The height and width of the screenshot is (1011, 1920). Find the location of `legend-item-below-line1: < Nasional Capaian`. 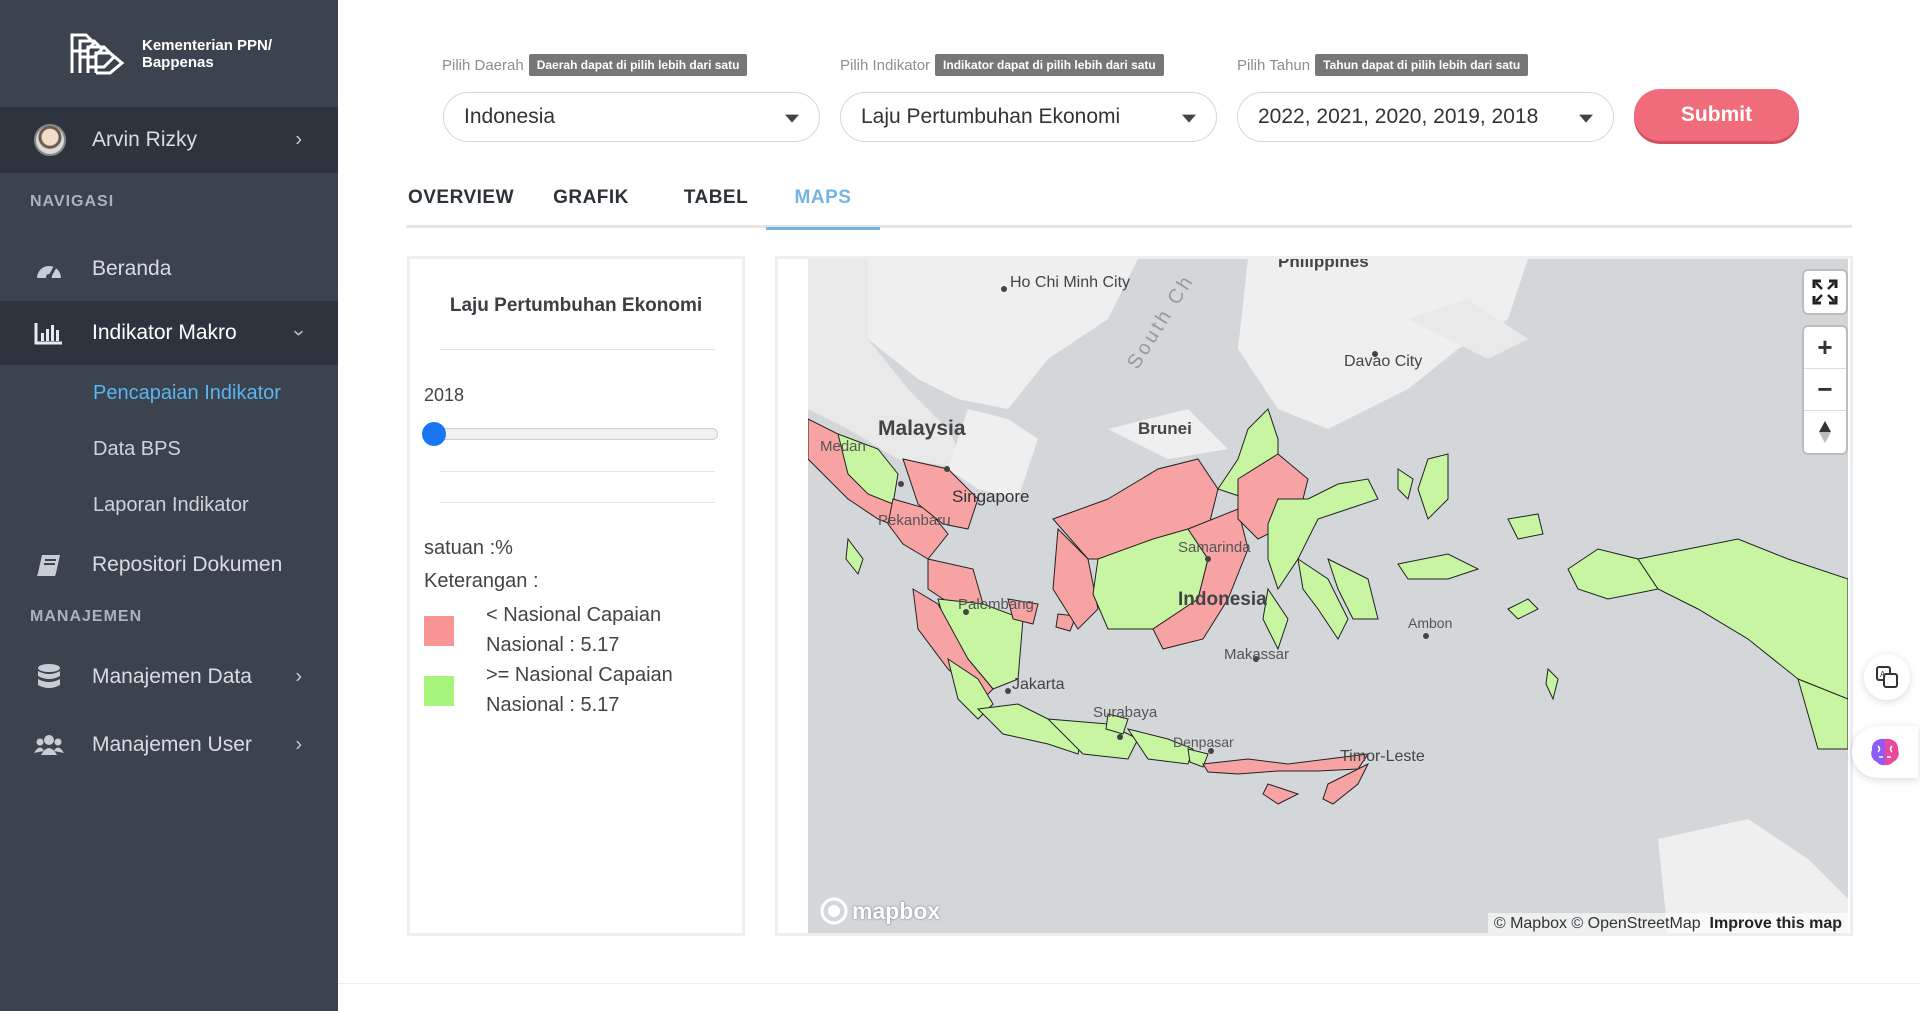

legend-item-below-line1: < Nasional Capaian is located at coordinates (574, 615).